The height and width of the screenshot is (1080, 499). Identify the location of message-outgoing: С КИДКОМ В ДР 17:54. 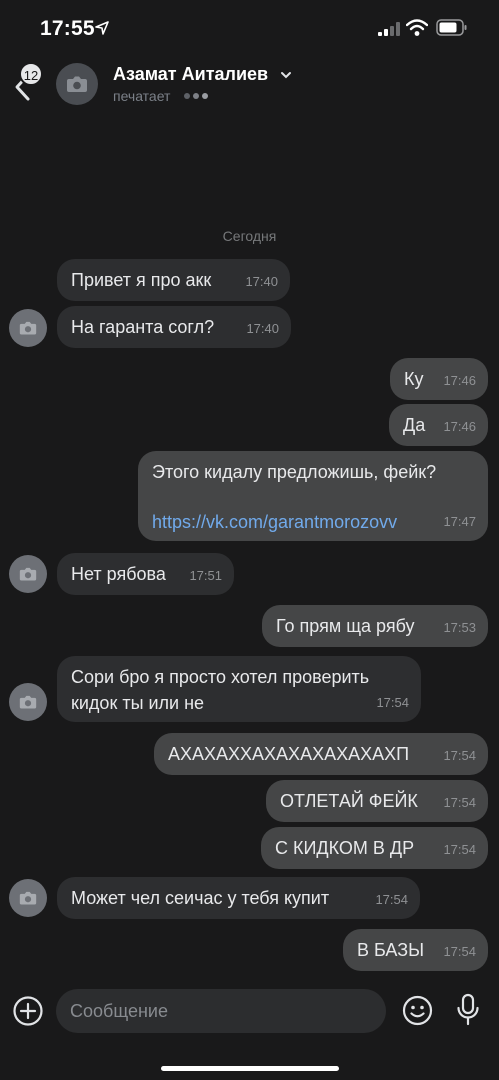
(374, 848).